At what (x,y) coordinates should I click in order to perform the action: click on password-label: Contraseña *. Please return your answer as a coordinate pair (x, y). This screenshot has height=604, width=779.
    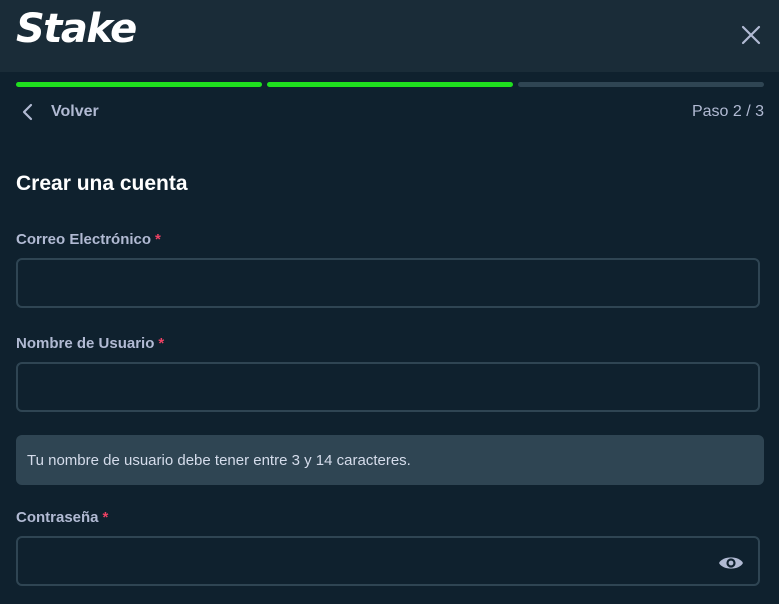
    Looking at the image, I should click on (62, 517).